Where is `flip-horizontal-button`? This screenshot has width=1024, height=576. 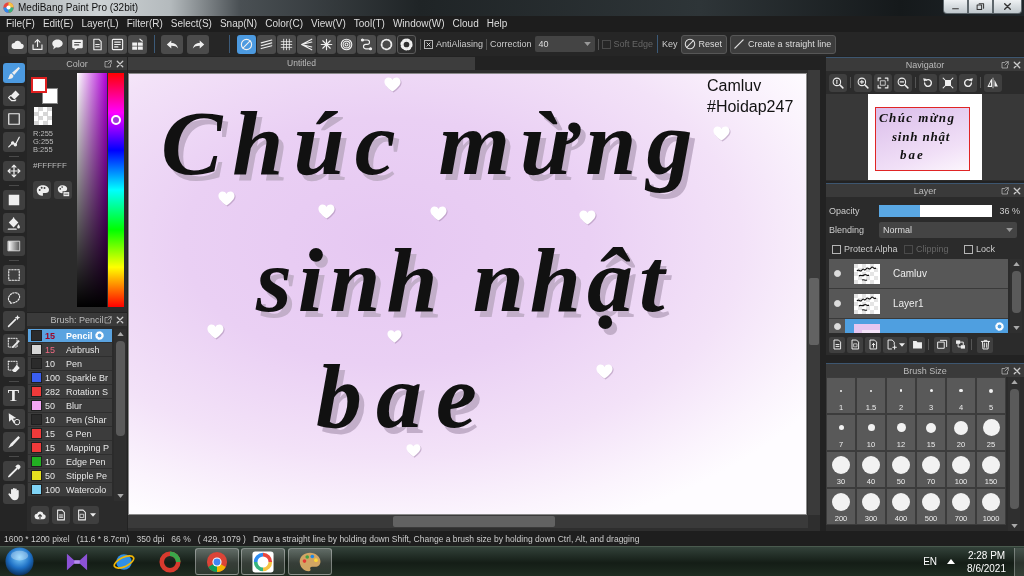
flip-horizontal-button is located at coordinates (993, 82).